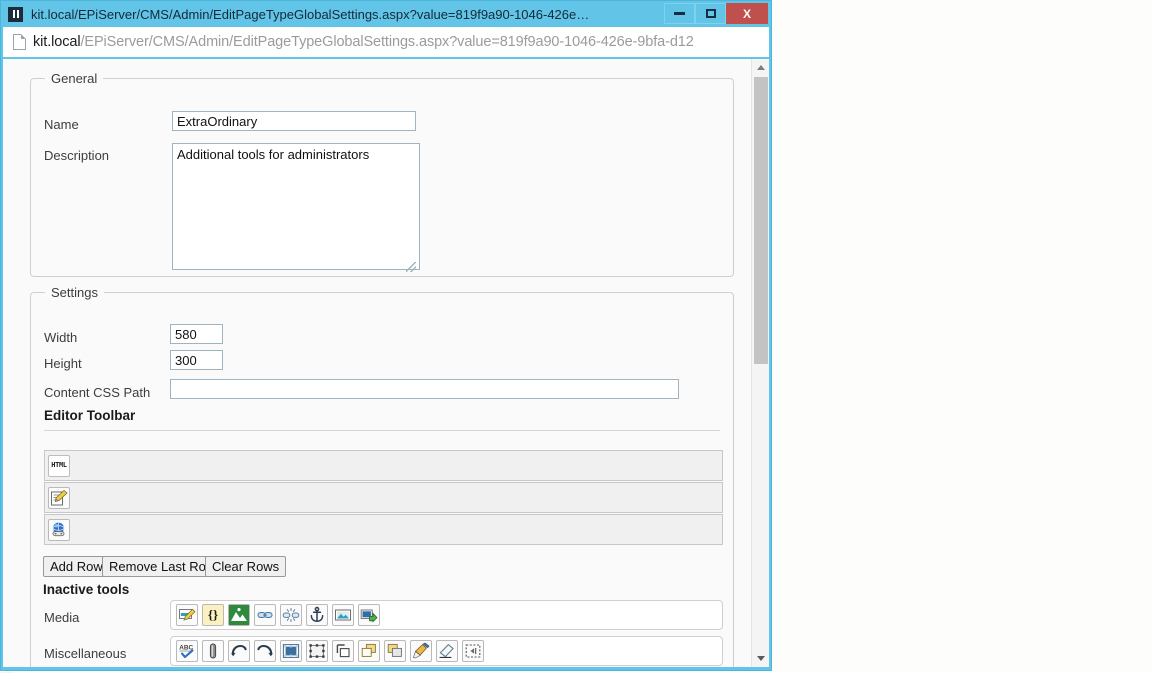 The image size is (1152, 673). What do you see at coordinates (239, 651) in the screenshot?
I see `undo-icon` at bounding box center [239, 651].